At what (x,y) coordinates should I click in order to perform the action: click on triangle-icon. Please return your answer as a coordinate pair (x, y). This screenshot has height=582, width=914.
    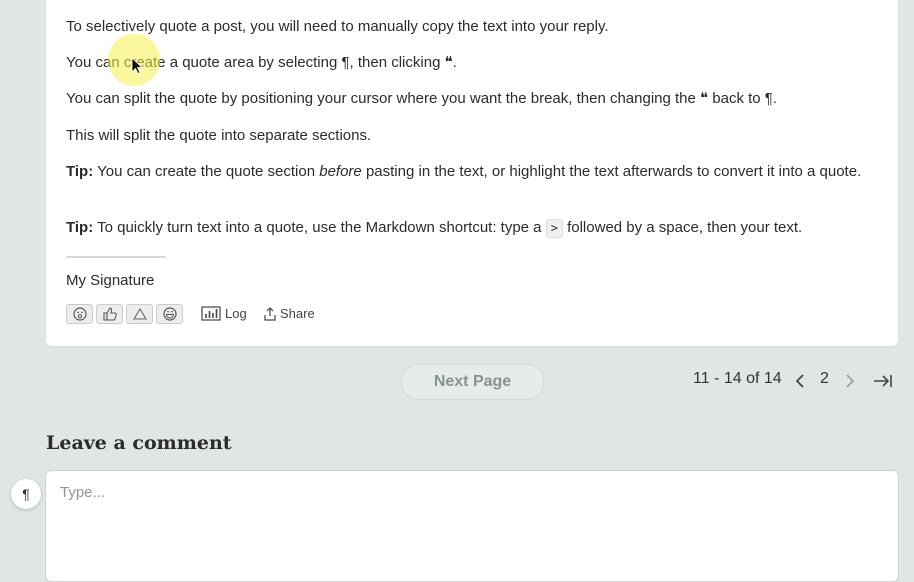
    Looking at the image, I should click on (139, 313).